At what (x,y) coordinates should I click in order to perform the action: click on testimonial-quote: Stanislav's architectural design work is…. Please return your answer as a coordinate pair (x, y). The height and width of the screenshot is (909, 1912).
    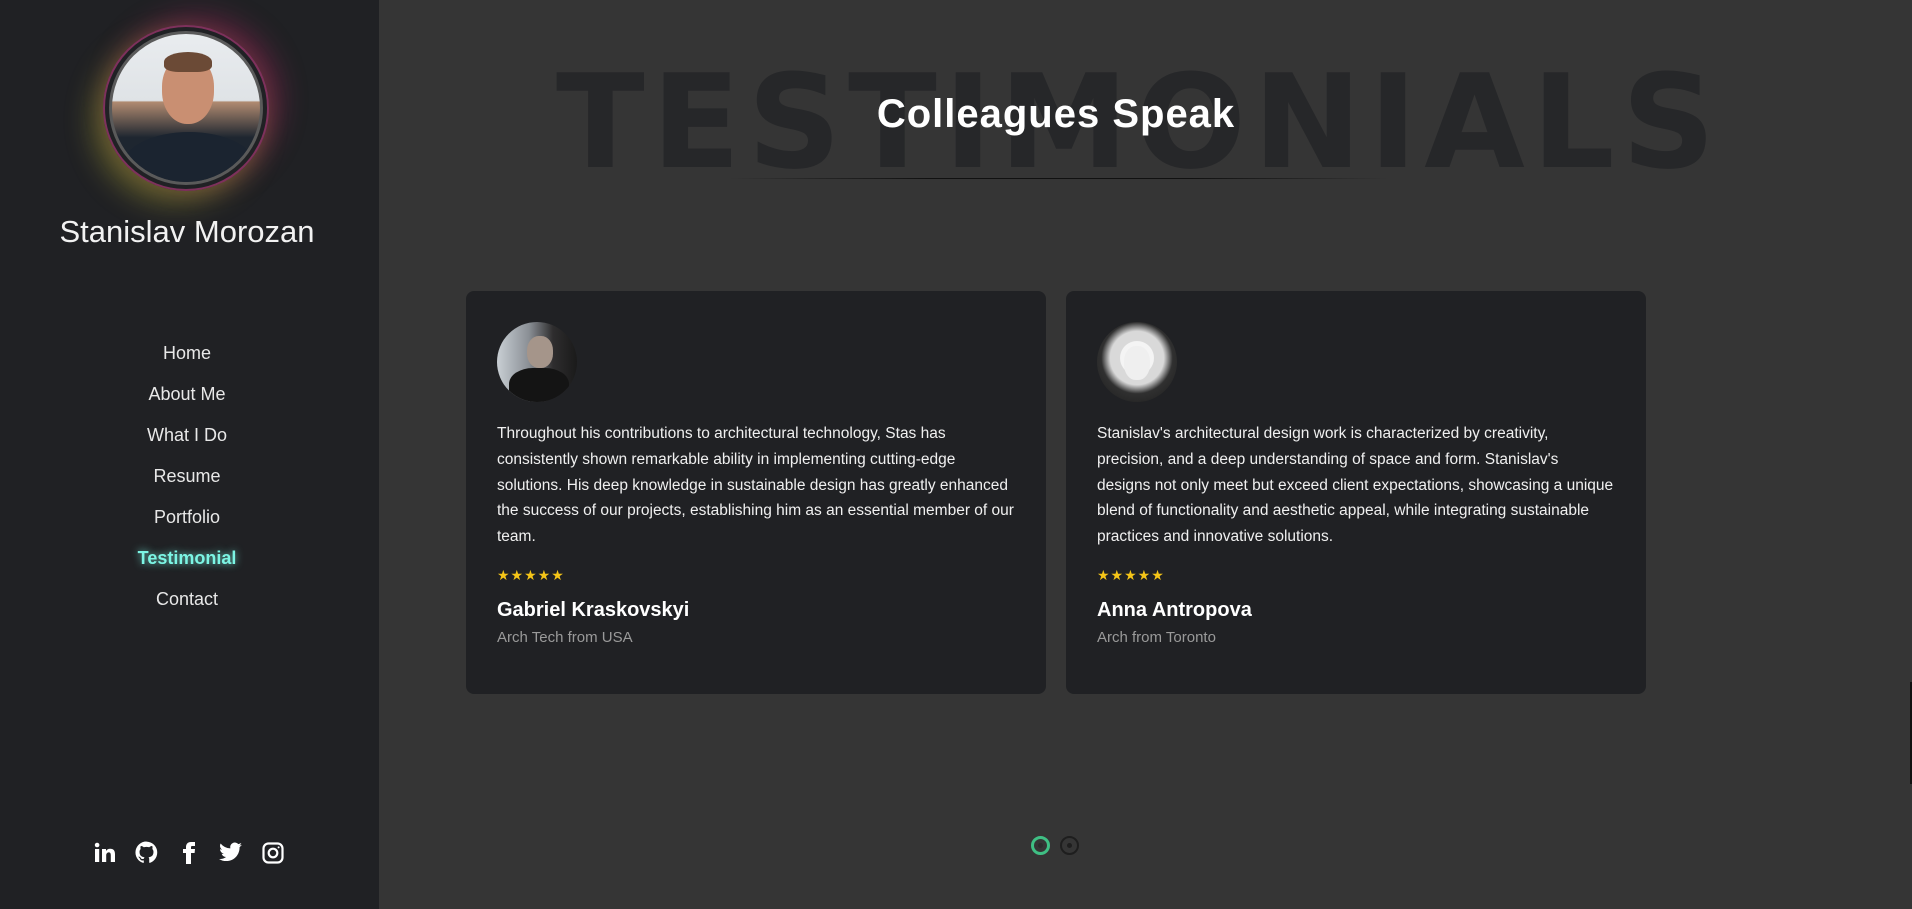
    Looking at the image, I should click on (1355, 485).